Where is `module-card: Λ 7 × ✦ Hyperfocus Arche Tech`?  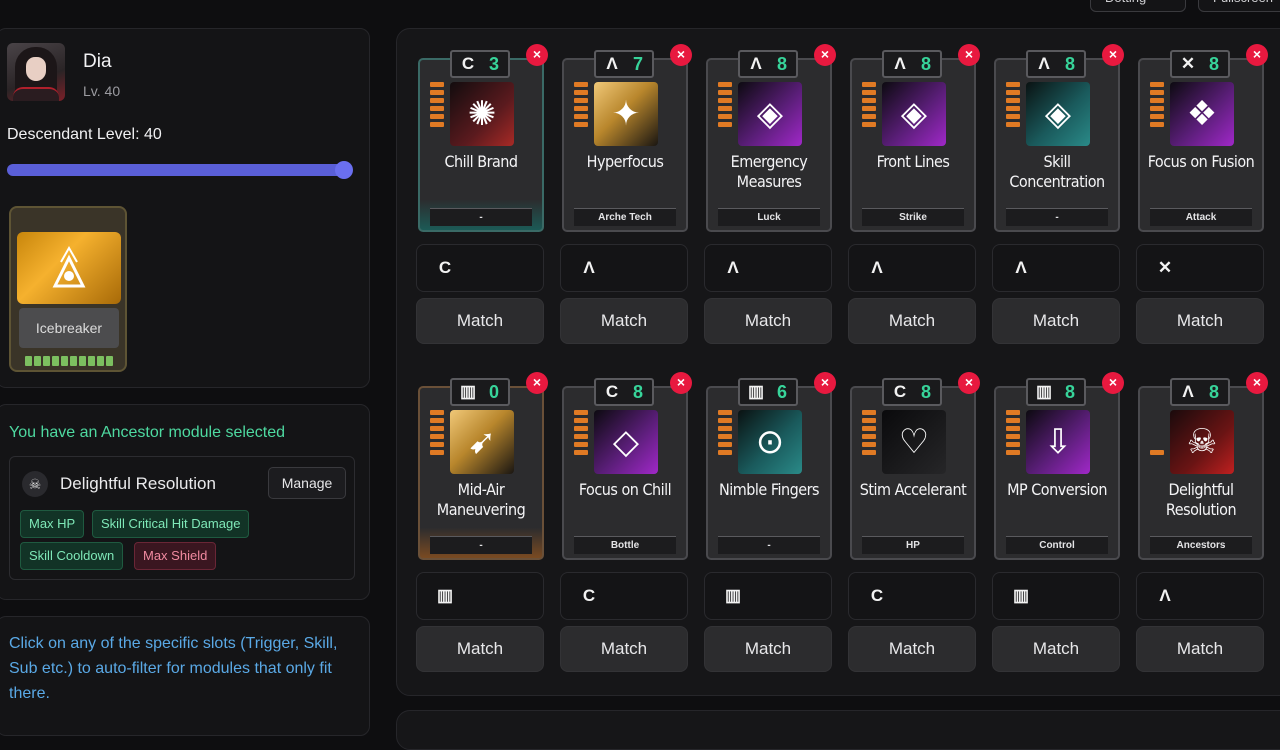
module-card: Λ 7 × ✦ Hyperfocus Arche Tech is located at coordinates (627, 138).